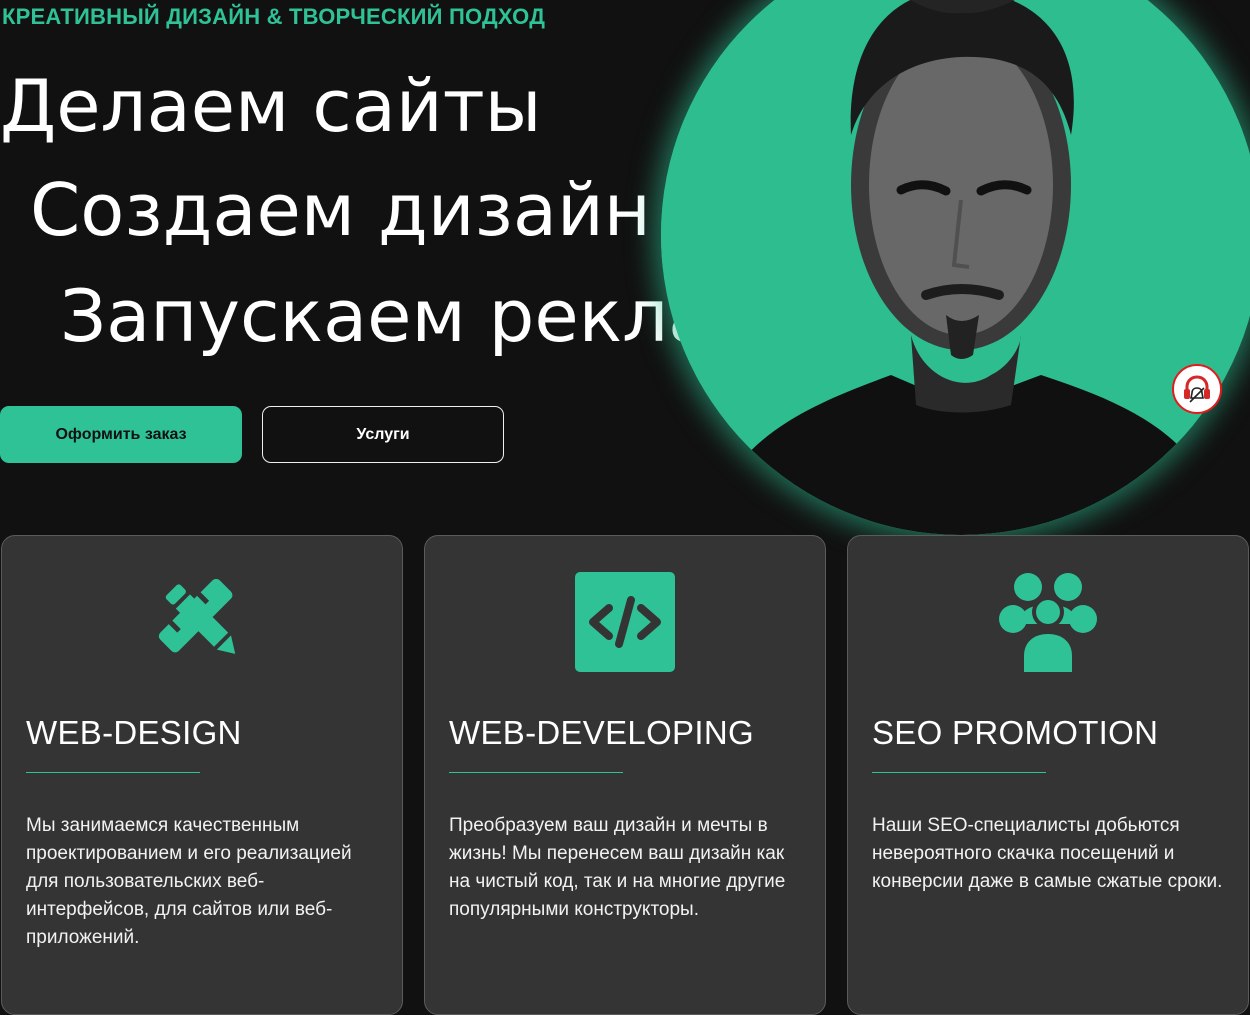 The image size is (1250, 1015). What do you see at coordinates (625, 622) in the screenshot?
I see `code-icon` at bounding box center [625, 622].